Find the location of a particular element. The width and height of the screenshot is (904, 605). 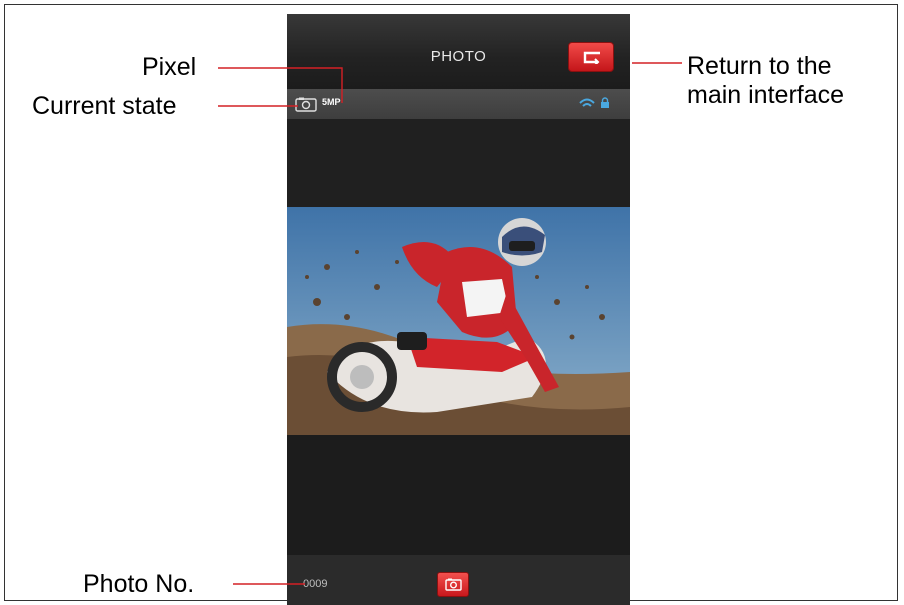

callout-current-state: Current state is located at coordinates (104, 106).